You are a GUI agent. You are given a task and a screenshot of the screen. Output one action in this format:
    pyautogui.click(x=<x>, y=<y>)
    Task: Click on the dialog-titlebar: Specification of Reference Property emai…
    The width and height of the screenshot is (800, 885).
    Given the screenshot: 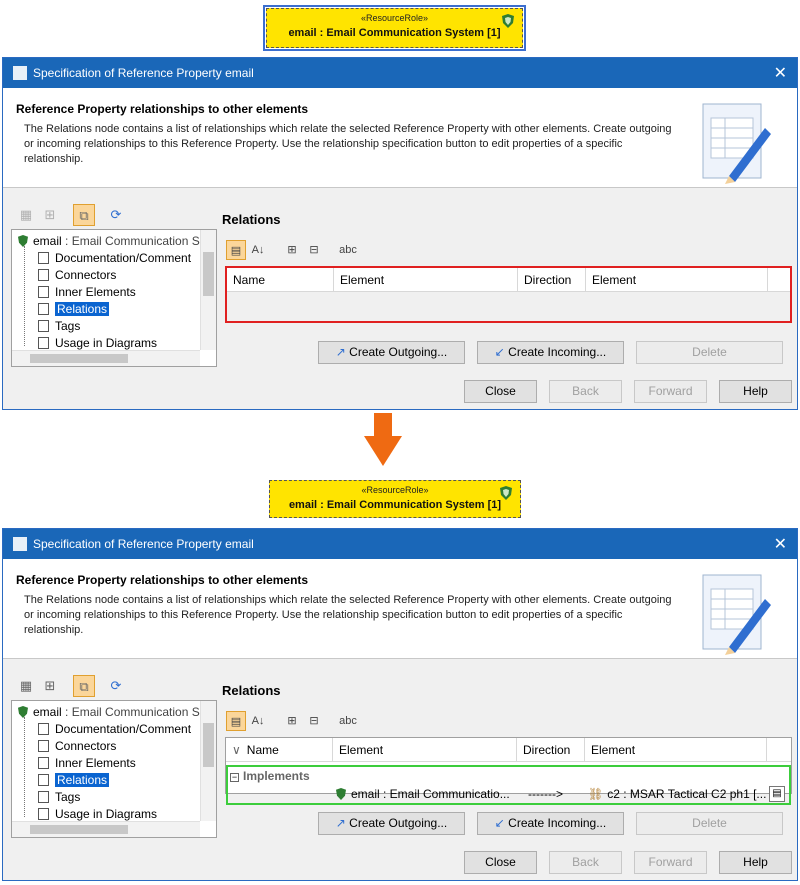 What is the action you would take?
    pyautogui.click(x=400, y=73)
    